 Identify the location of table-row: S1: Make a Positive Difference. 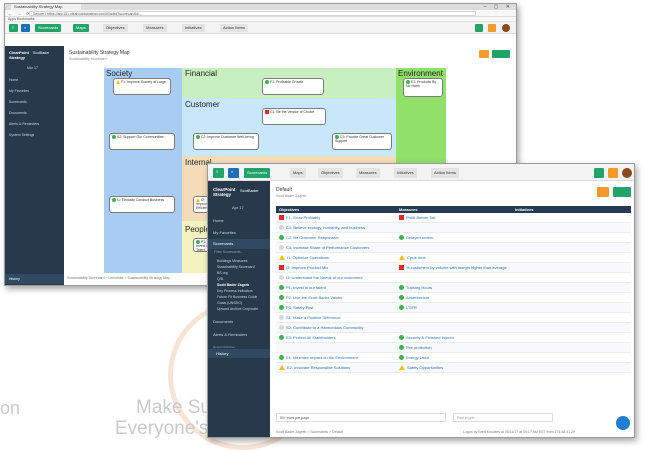
(453, 318).